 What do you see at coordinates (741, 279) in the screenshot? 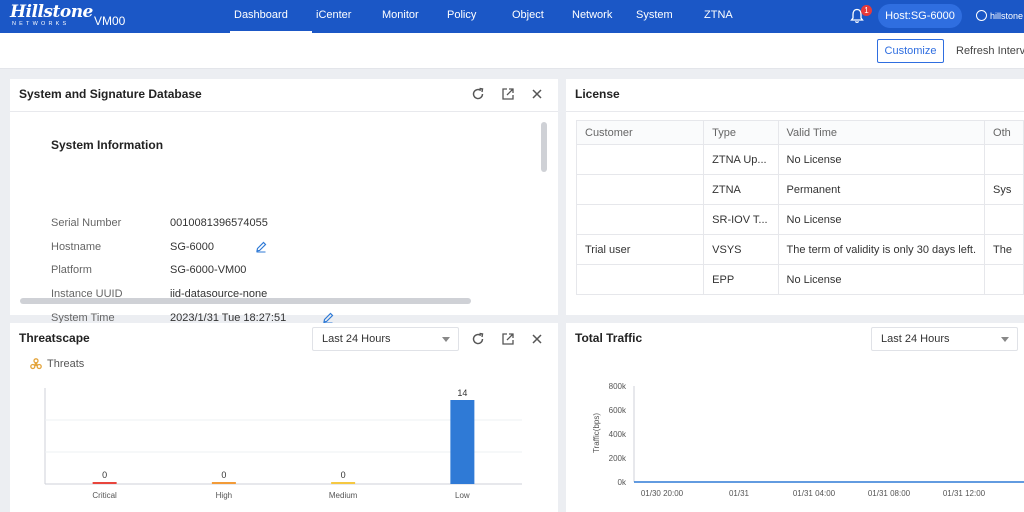
I see `table-cell: EPP` at bounding box center [741, 279].